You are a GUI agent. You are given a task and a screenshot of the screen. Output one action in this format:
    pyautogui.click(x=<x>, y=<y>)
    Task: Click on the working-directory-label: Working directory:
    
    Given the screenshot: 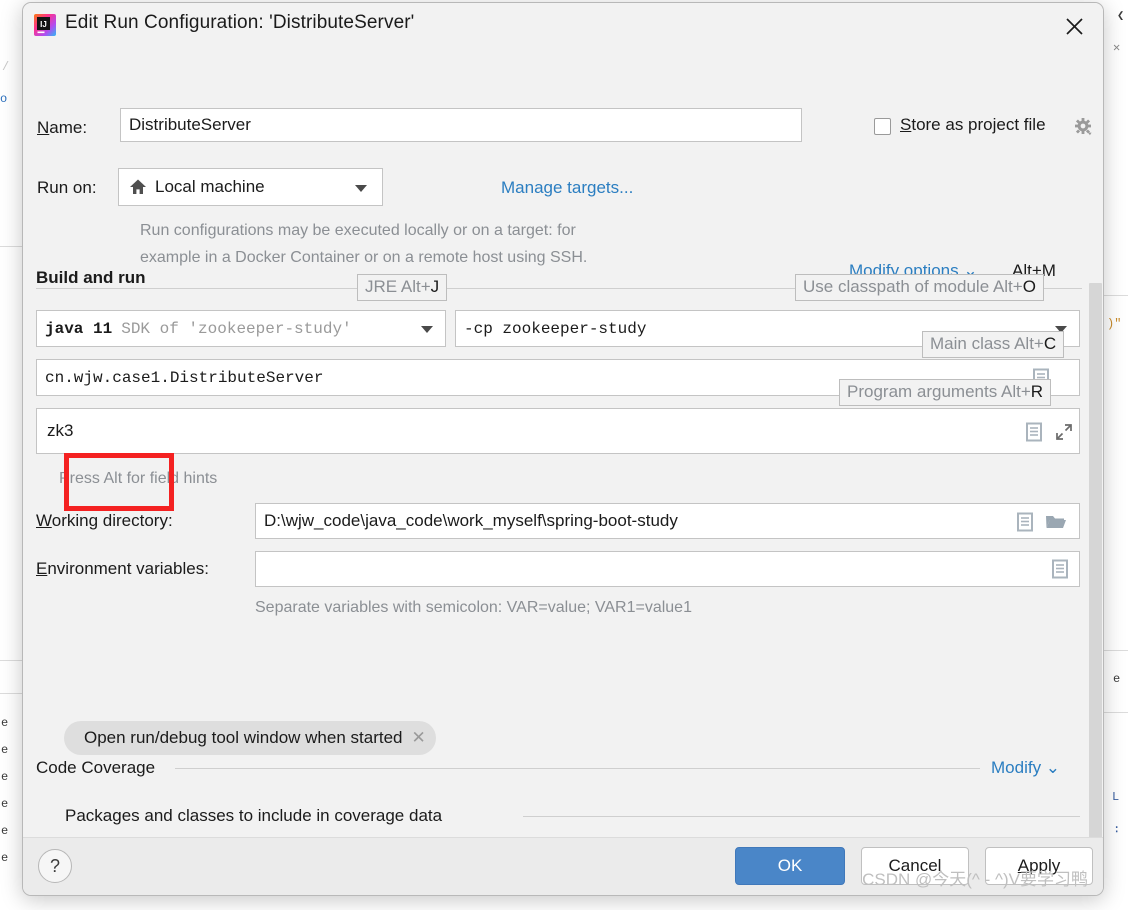 What is the action you would take?
    pyautogui.click(x=104, y=520)
    